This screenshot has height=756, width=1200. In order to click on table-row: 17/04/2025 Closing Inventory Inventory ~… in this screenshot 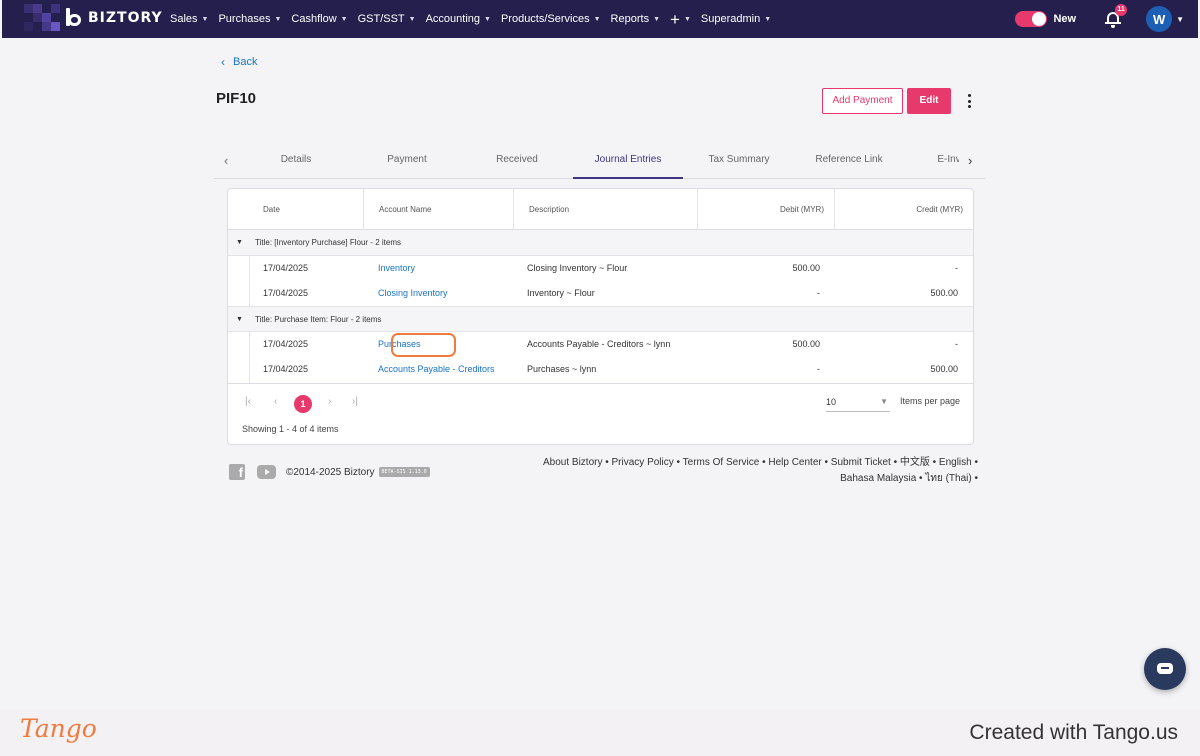, I will do `click(611, 293)`.